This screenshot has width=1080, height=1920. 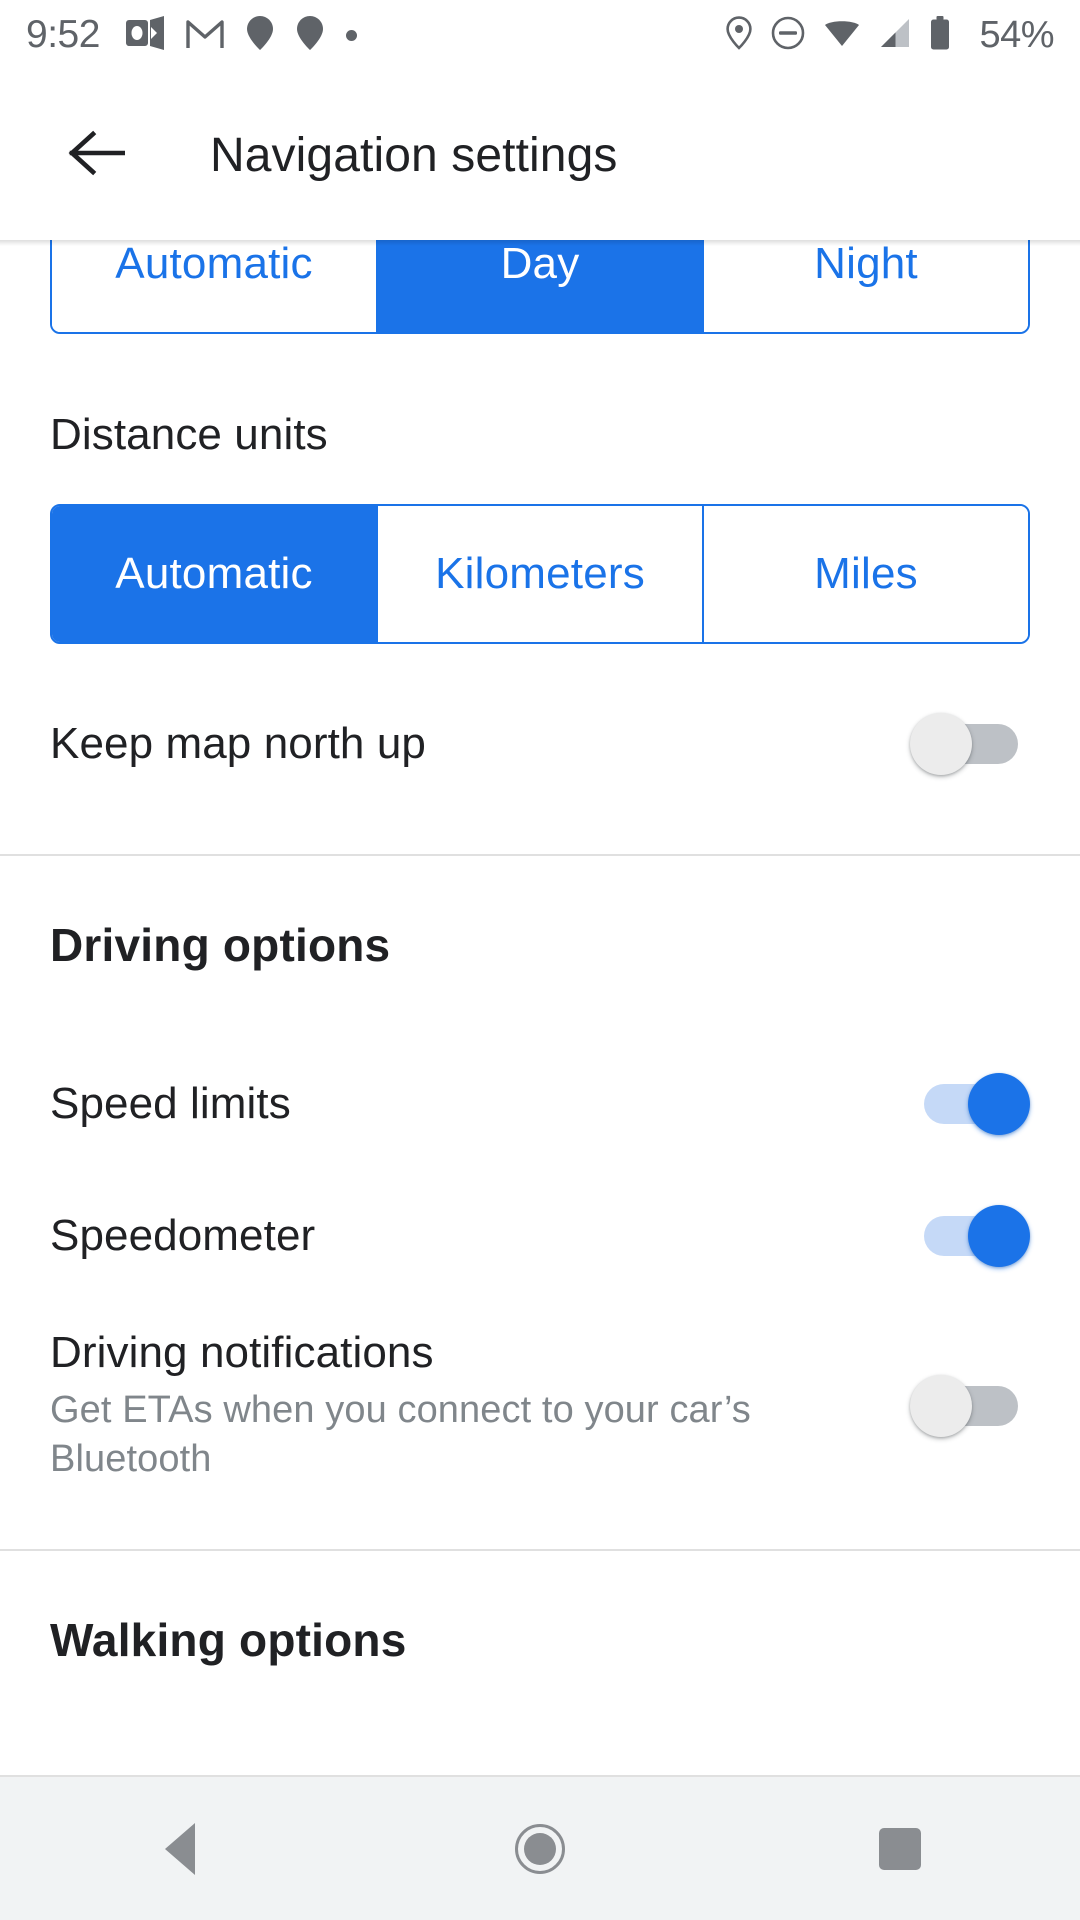 I want to click on nav-recents-button, so click(x=900, y=1848).